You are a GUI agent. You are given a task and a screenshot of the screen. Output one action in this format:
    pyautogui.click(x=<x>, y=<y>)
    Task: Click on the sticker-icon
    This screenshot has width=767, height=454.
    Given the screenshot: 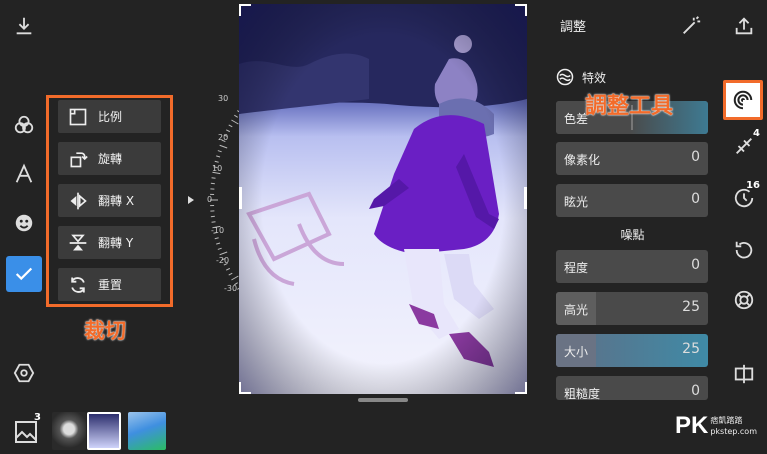 What is the action you would take?
    pyautogui.click(x=24, y=223)
    